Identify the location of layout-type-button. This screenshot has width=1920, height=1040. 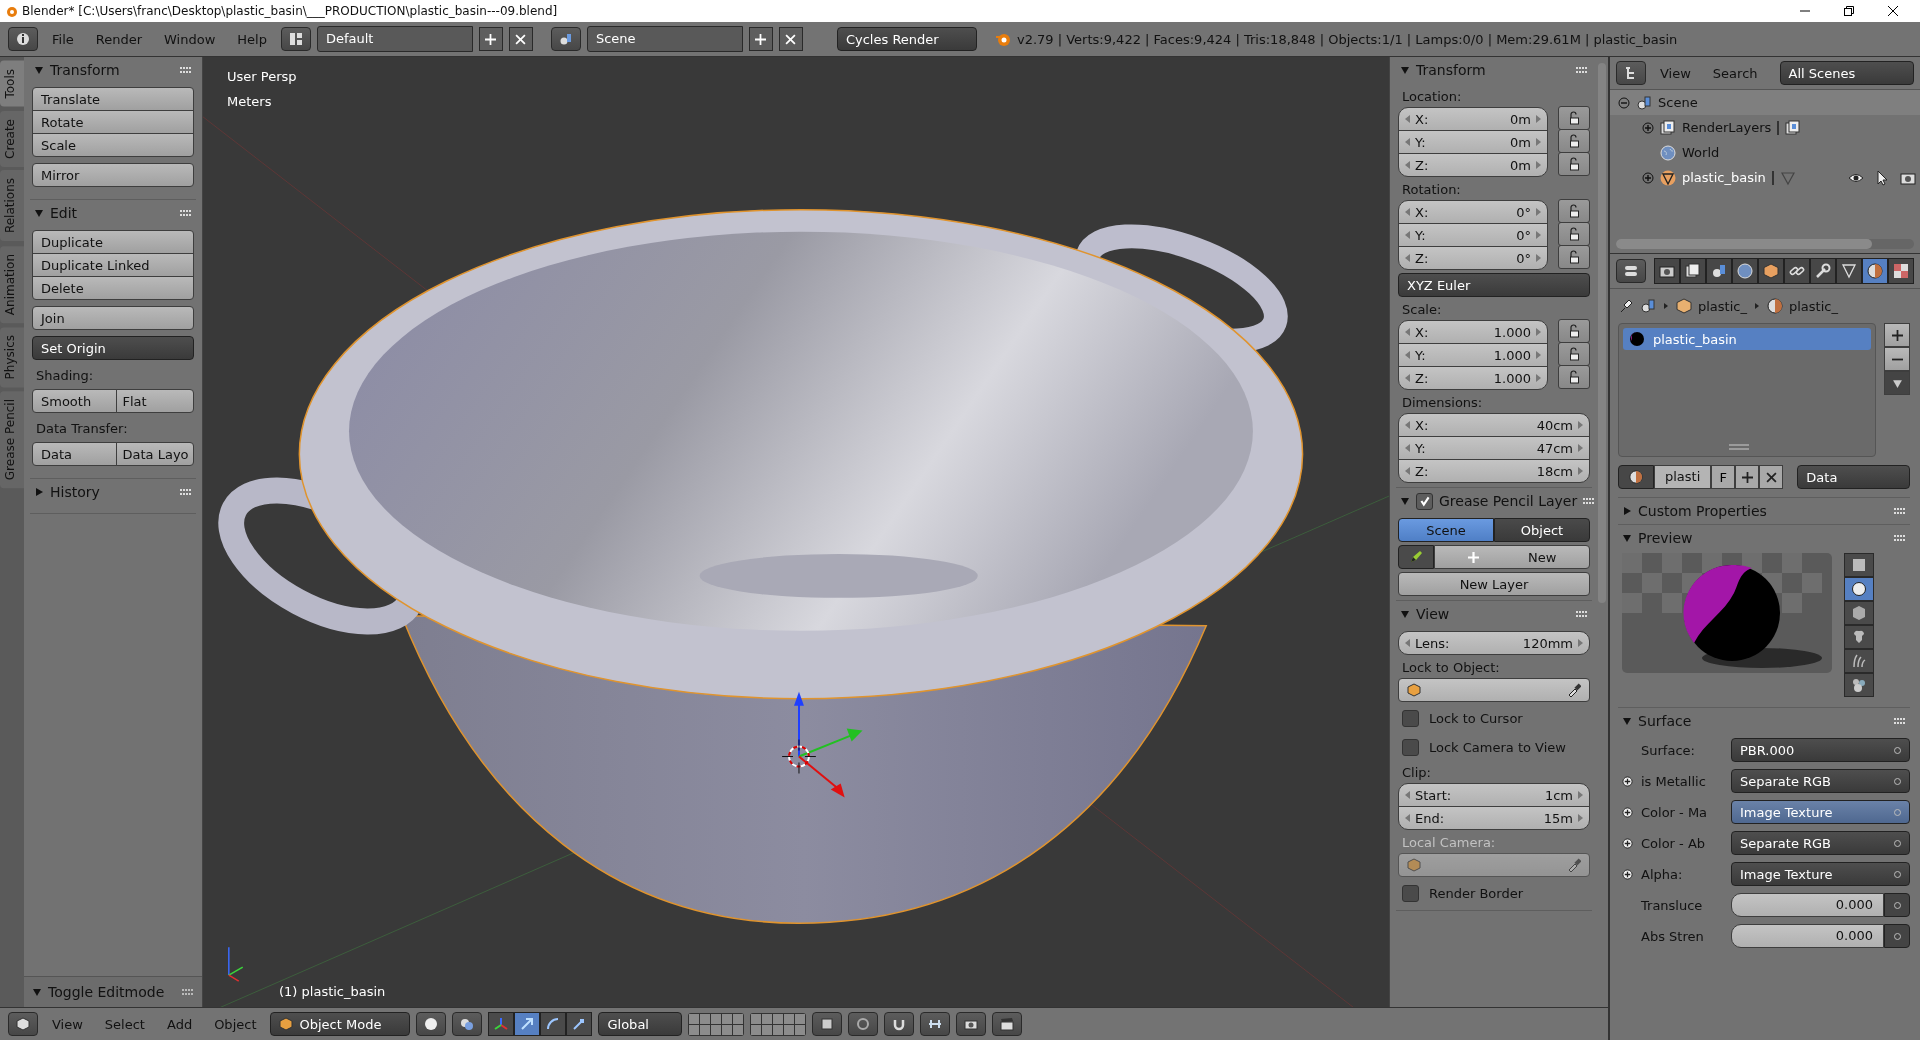
(295, 39).